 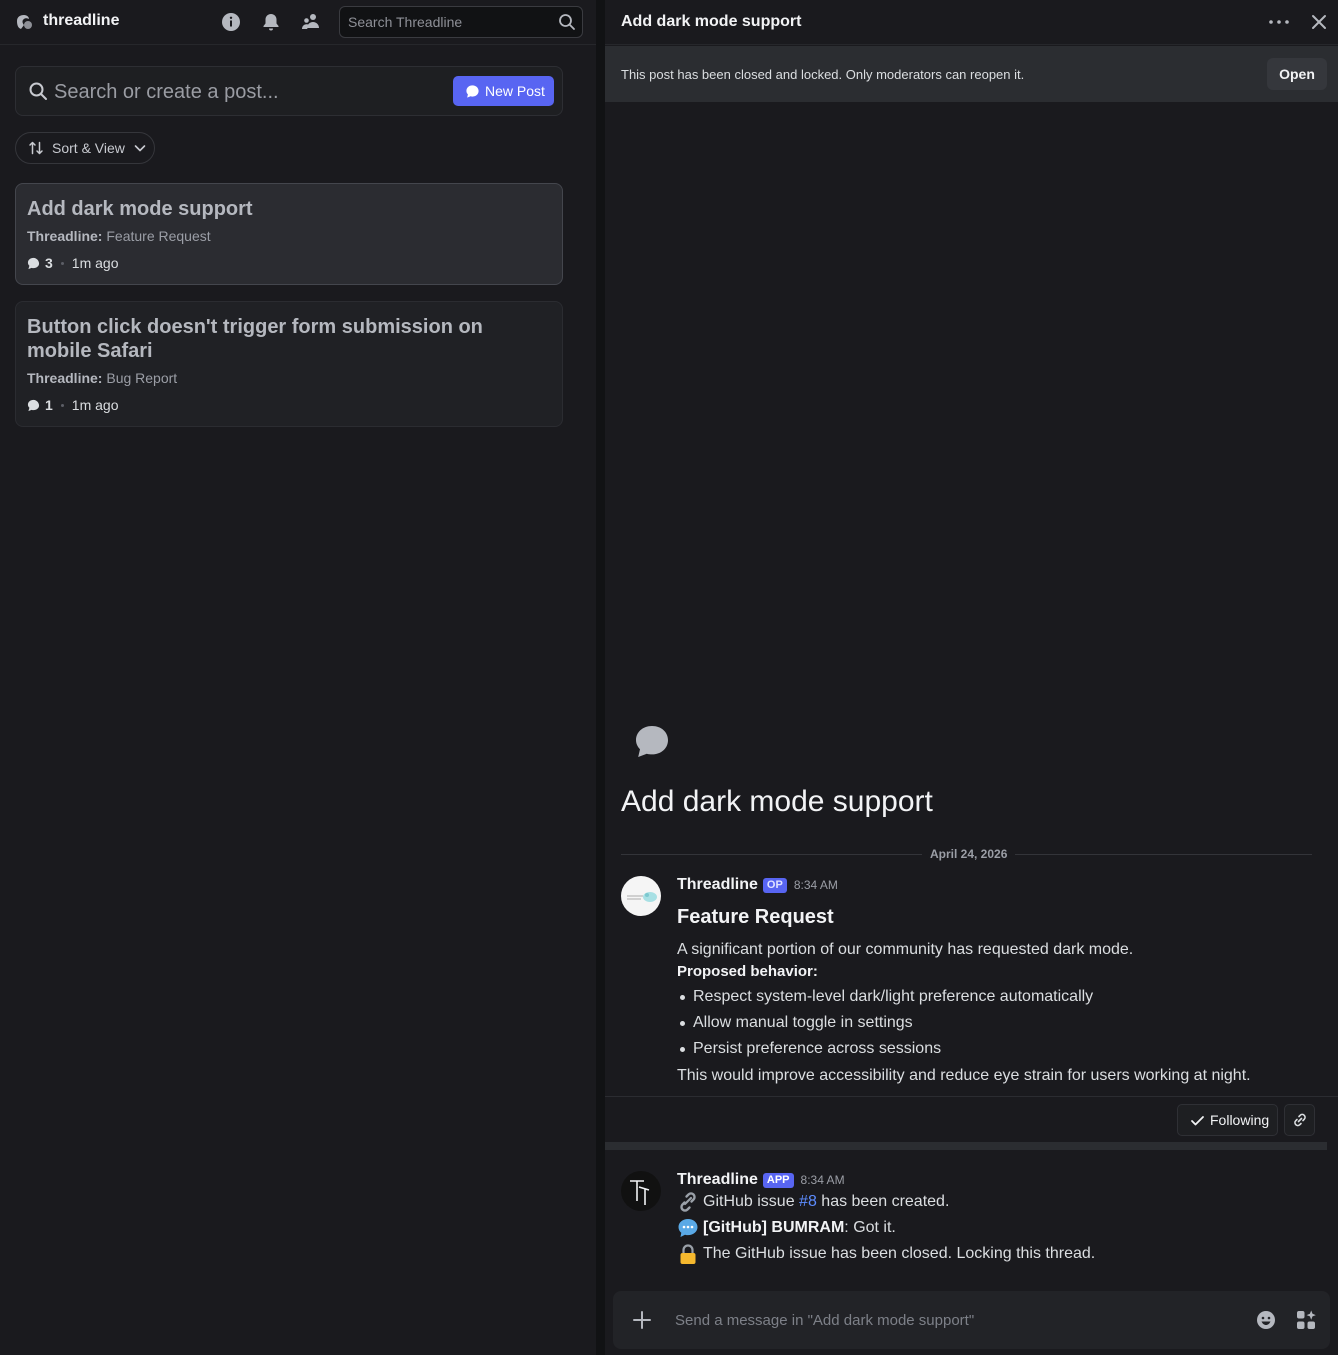 I want to click on header-search, so click(x=461, y=22).